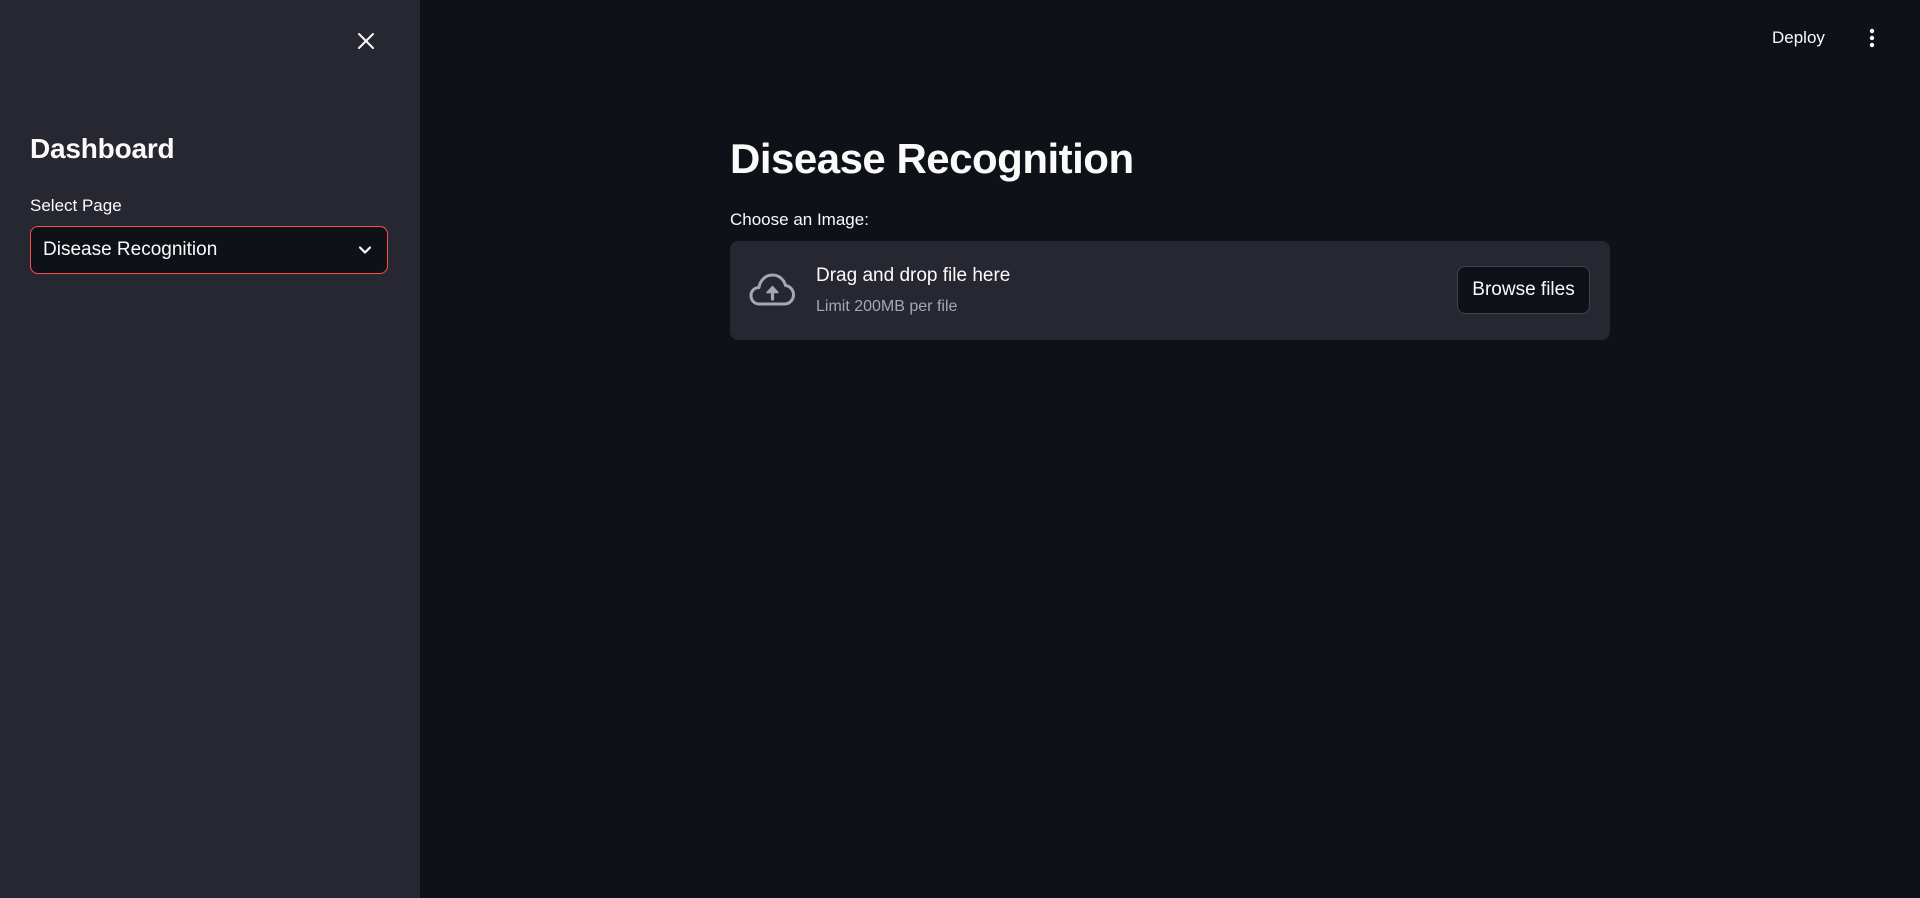  Describe the element at coordinates (1523, 290) in the screenshot. I see `browse-files-button: Browse files` at that location.